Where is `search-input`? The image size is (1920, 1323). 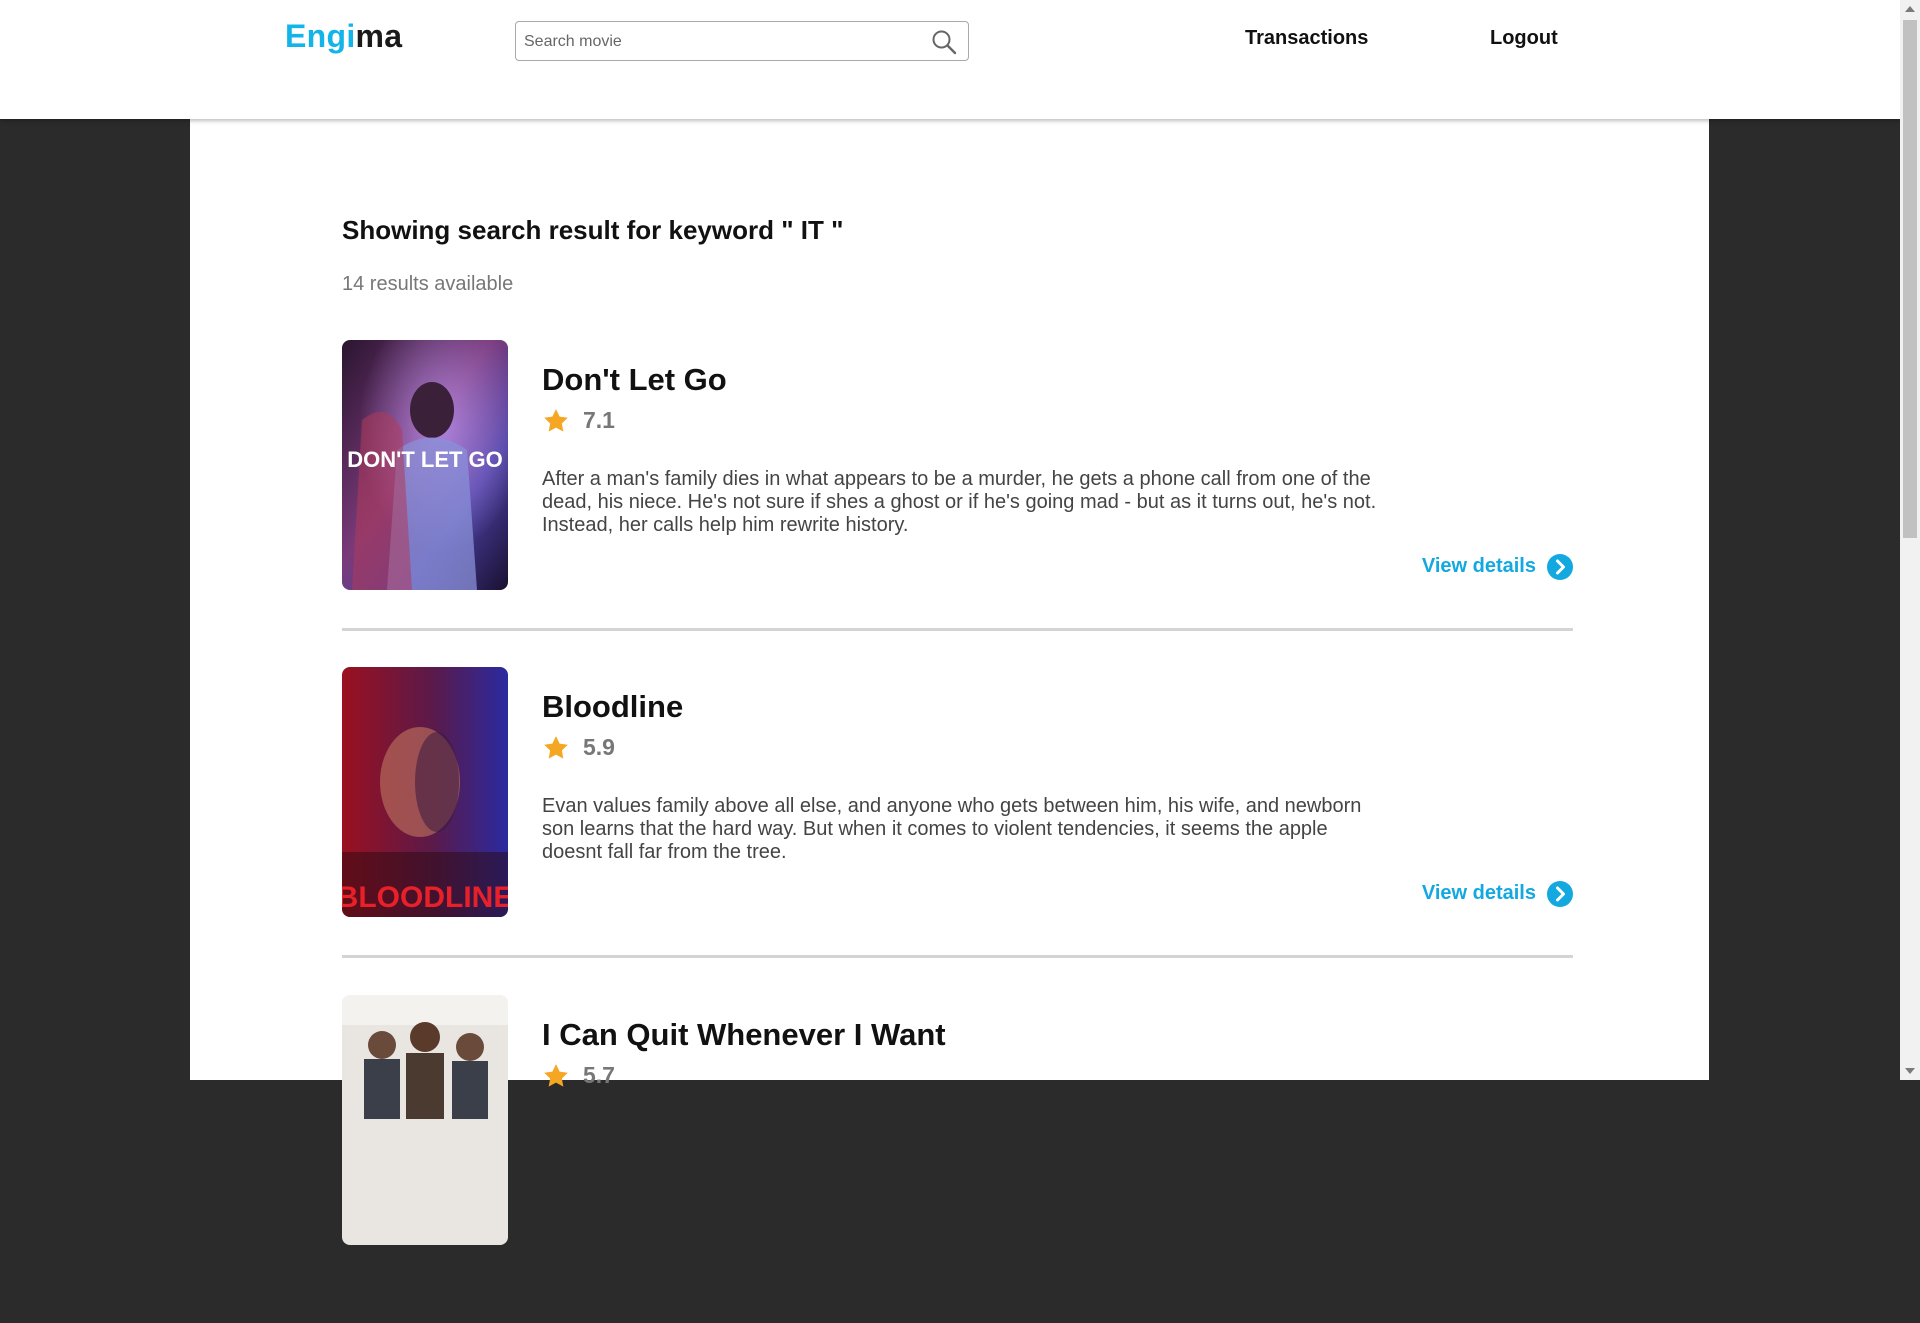 search-input is located at coordinates (714, 42).